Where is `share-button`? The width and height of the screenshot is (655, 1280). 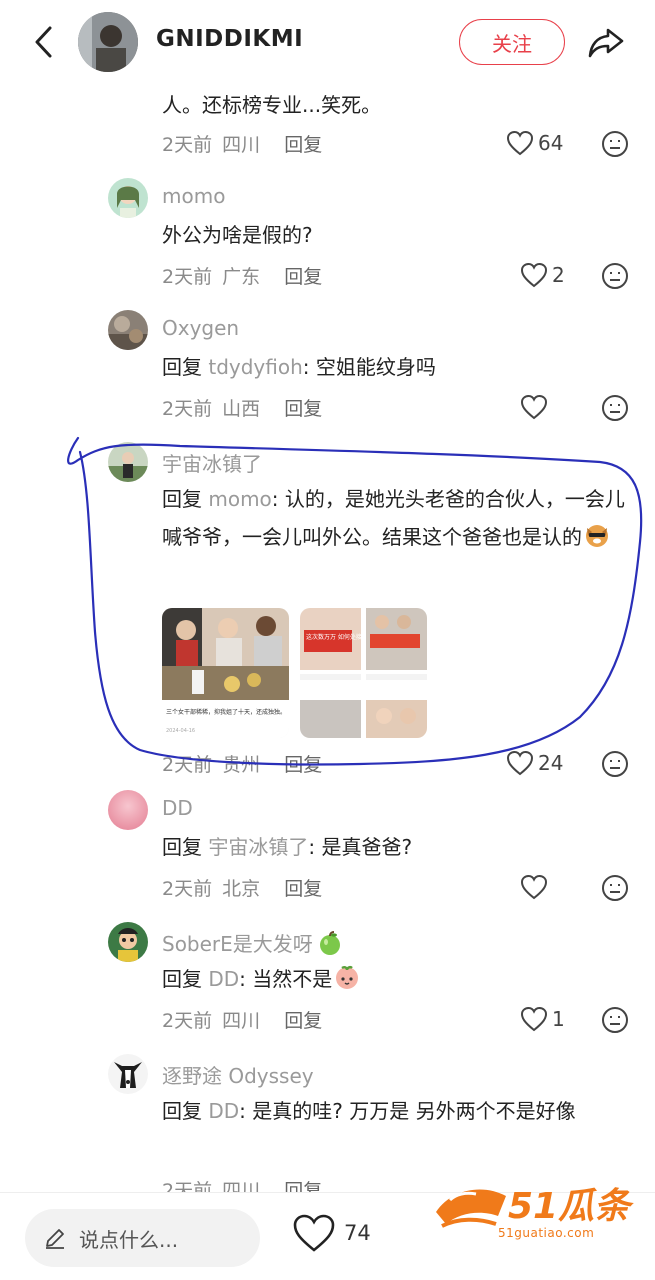
share-button is located at coordinates (606, 42).